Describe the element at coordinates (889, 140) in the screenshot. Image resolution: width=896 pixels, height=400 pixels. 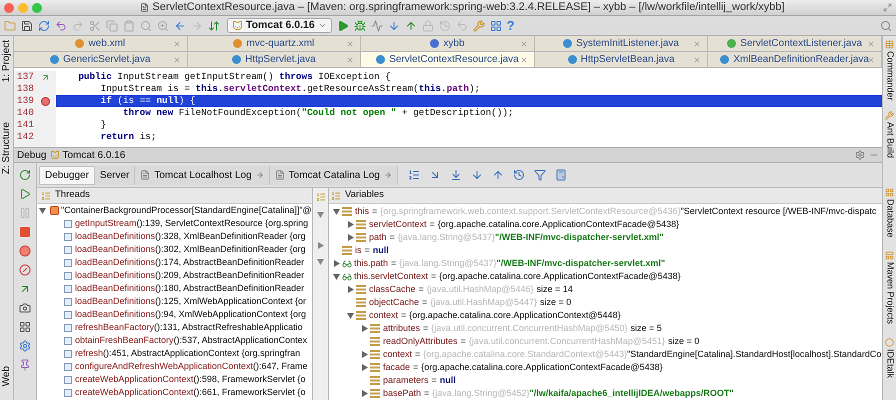
I see `tool-window-tab: Ant Build` at that location.